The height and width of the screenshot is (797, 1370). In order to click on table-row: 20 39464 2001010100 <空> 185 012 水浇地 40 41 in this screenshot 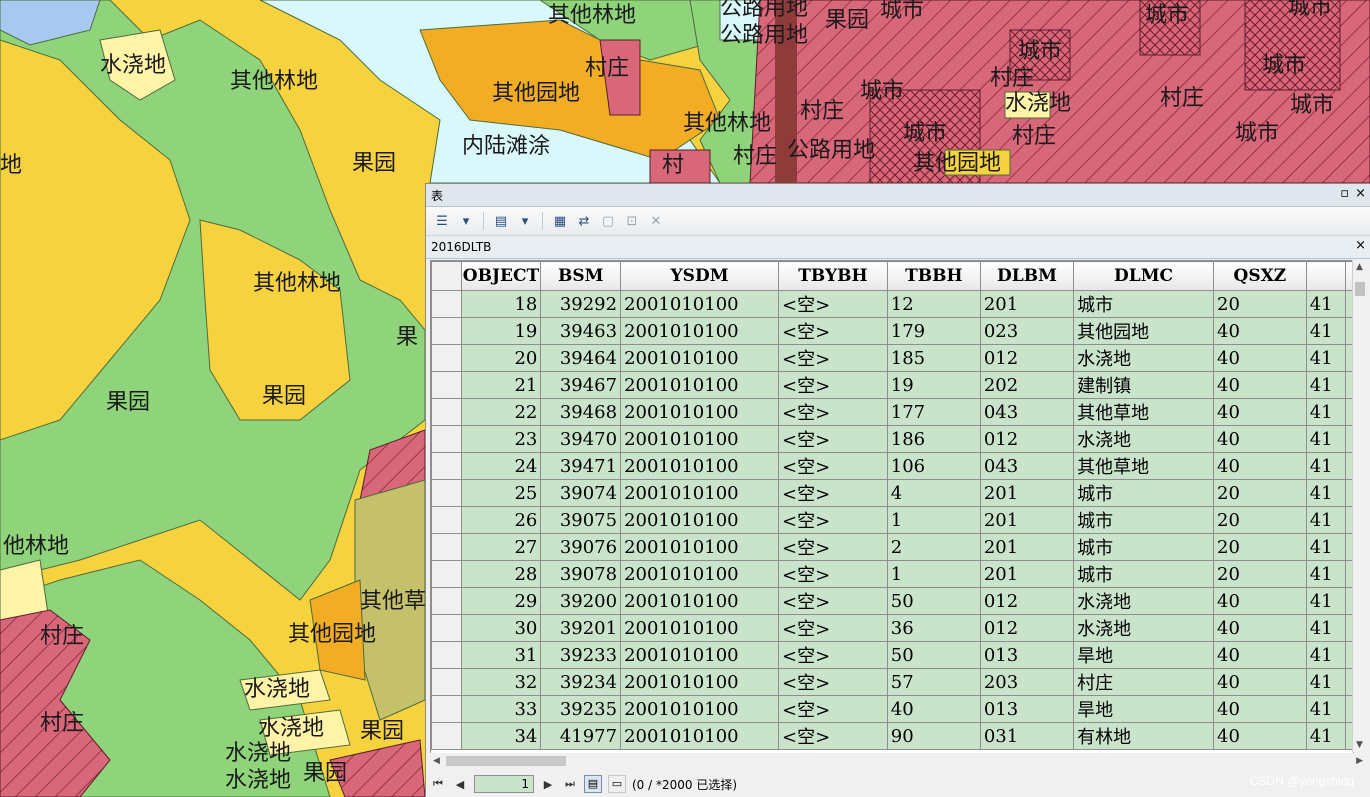, I will do `click(892, 358)`.